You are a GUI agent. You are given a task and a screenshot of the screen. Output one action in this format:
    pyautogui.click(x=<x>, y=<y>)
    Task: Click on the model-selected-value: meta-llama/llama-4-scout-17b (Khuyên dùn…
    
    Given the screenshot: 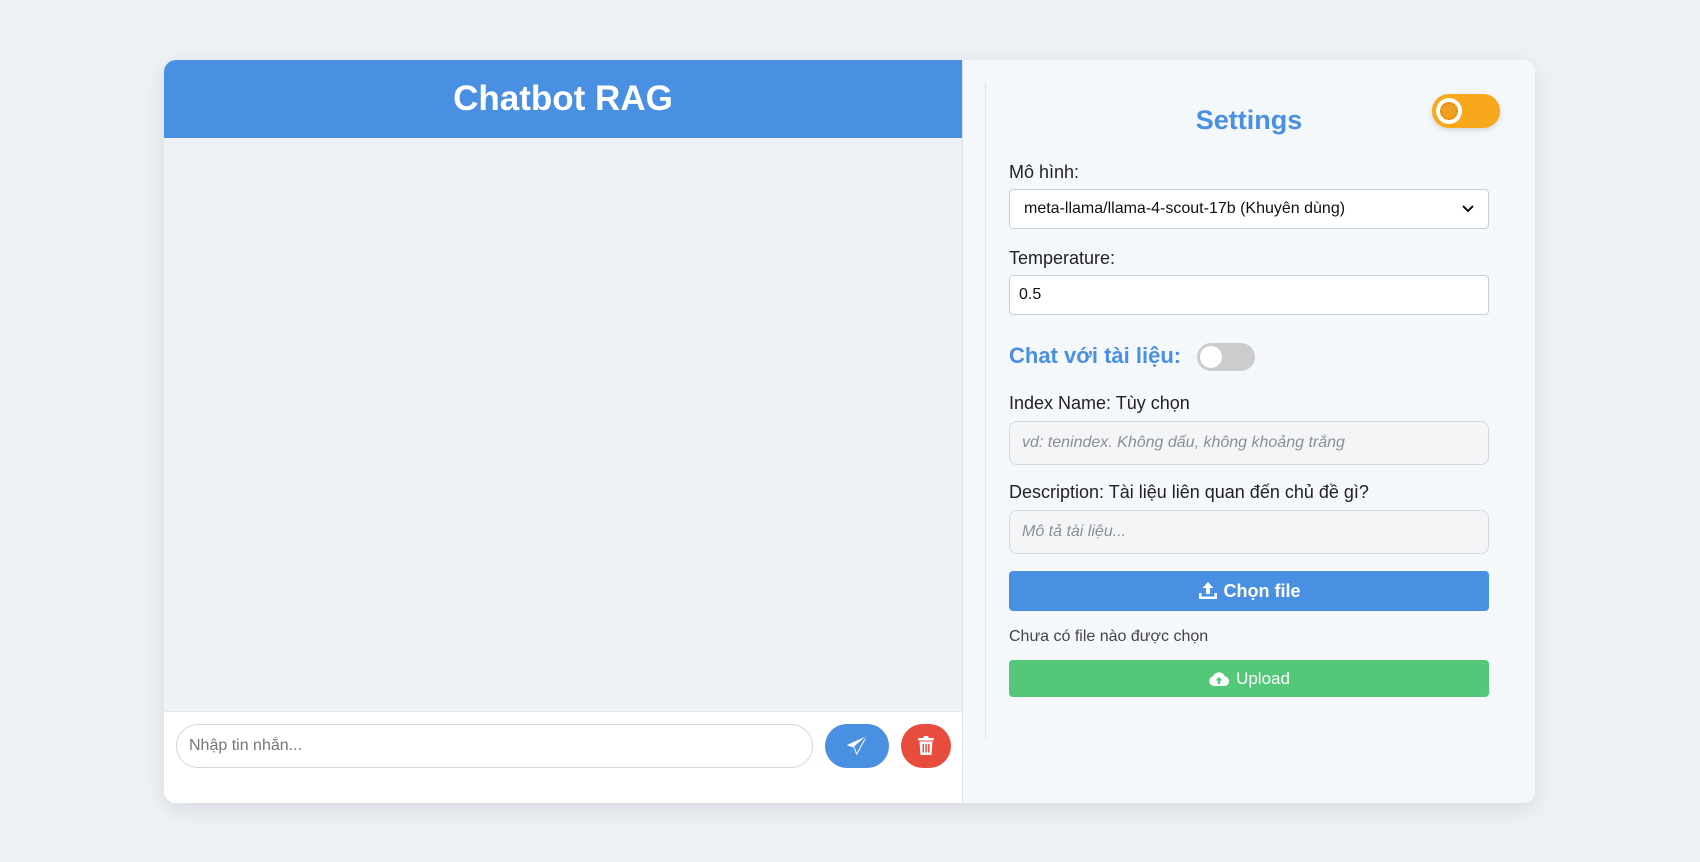 What is the action you would take?
    pyautogui.click(x=1185, y=208)
    